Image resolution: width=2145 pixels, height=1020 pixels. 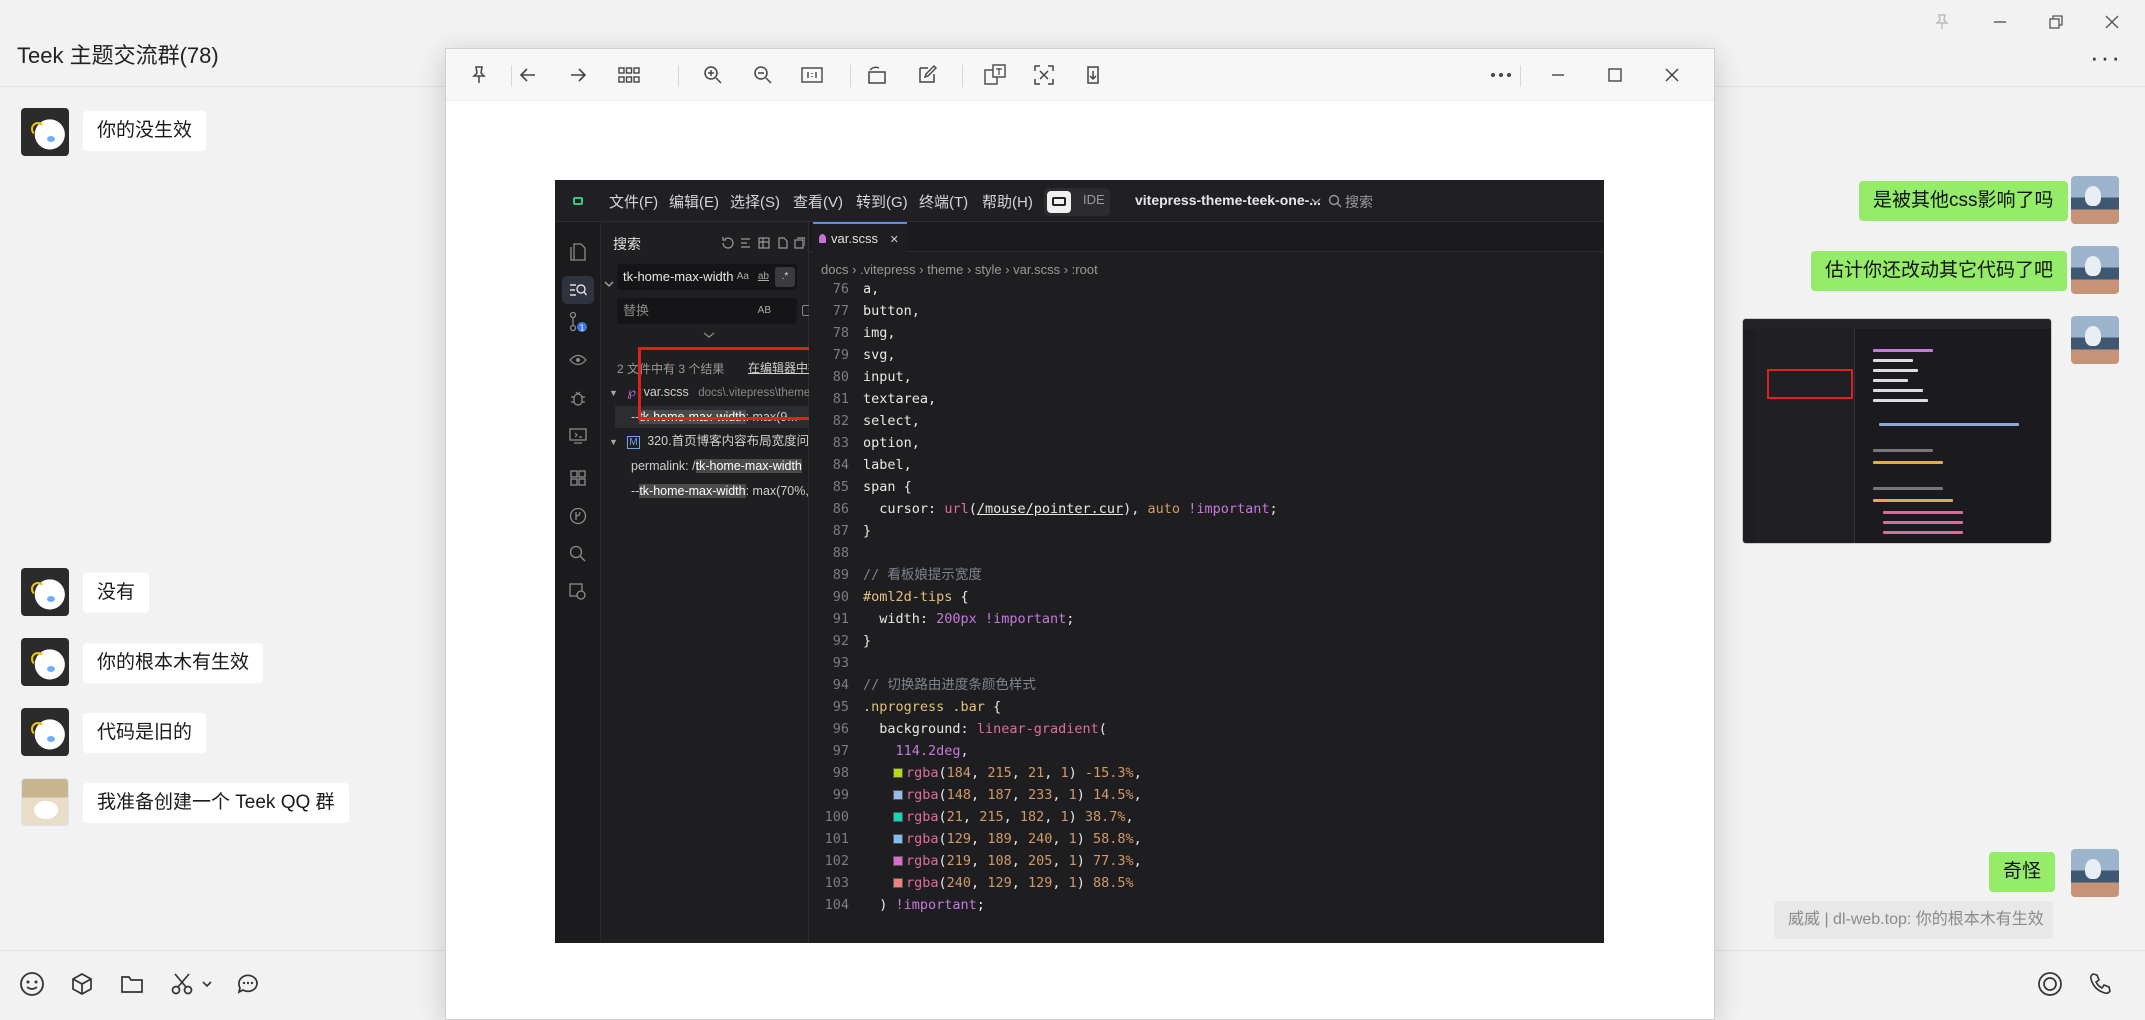 I want to click on line-number: 79, so click(x=840, y=355).